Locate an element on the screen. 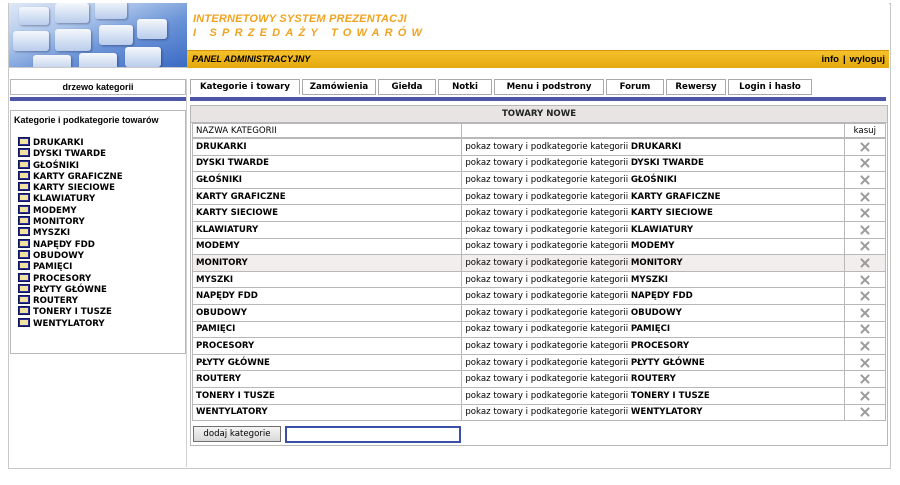 Image resolution: width=900 pixels, height=485 pixels. tab-login-password: Login i hasło is located at coordinates (770, 87).